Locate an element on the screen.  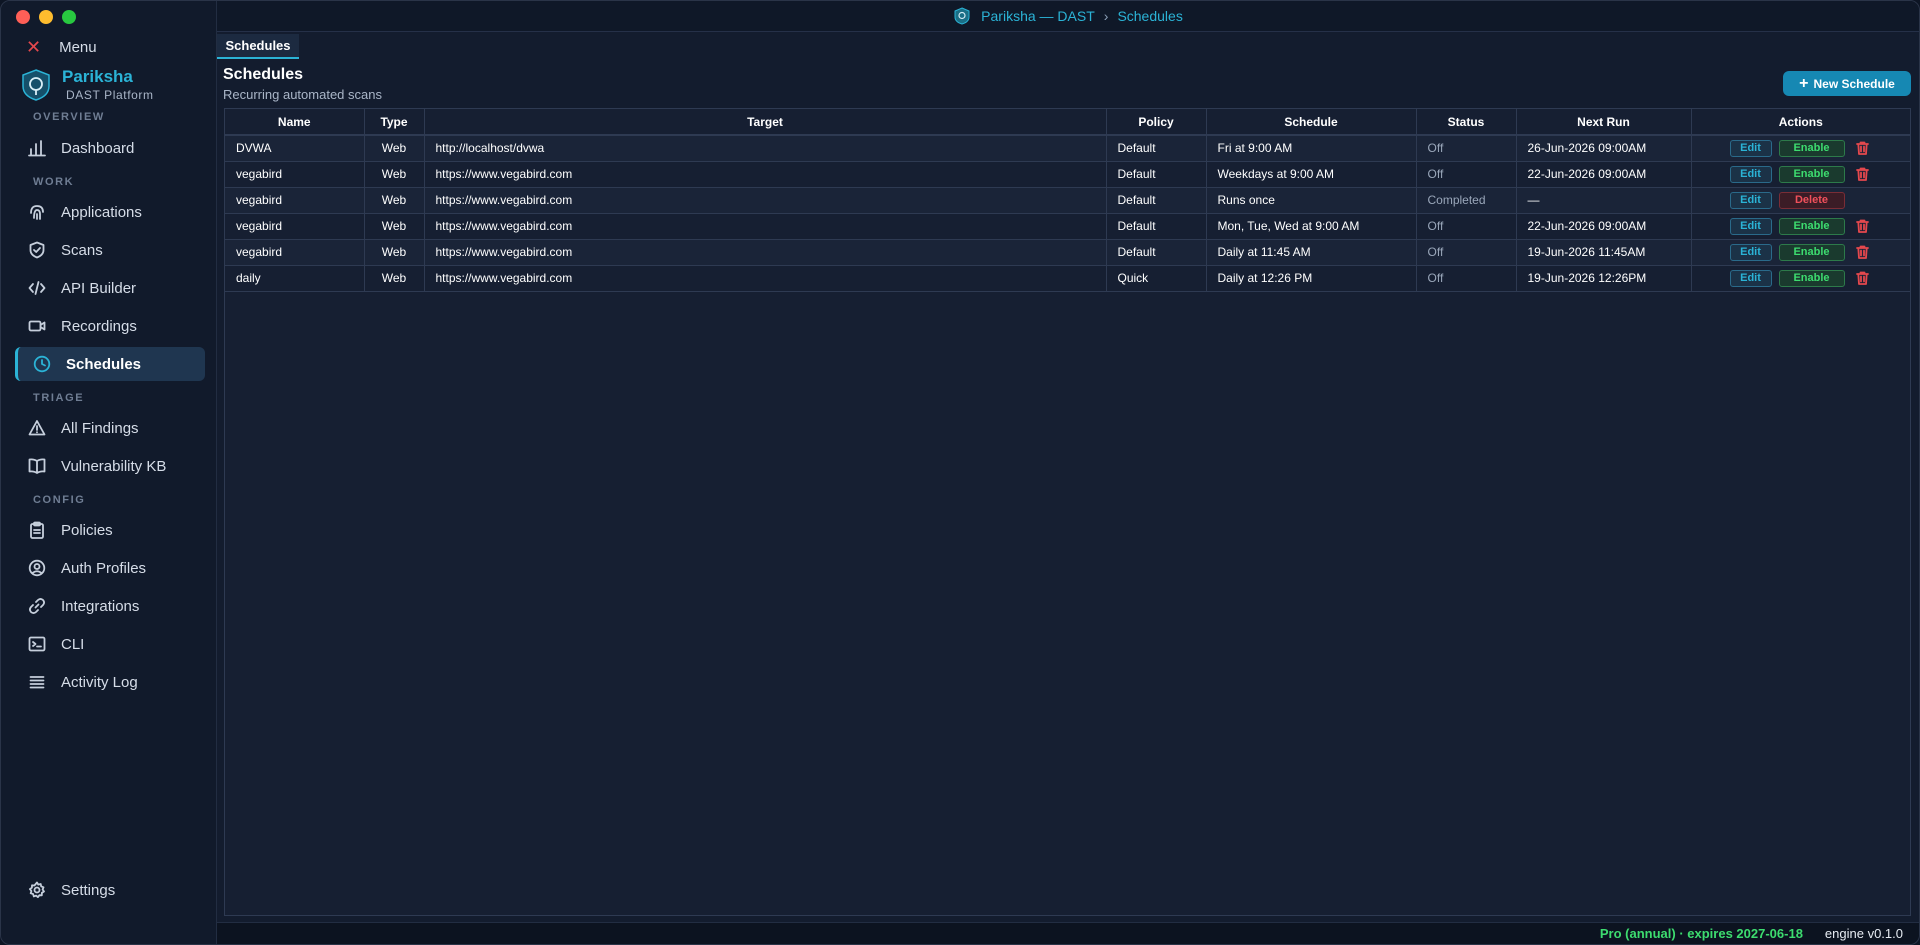
column-header-target: Target is located at coordinates (765, 122).